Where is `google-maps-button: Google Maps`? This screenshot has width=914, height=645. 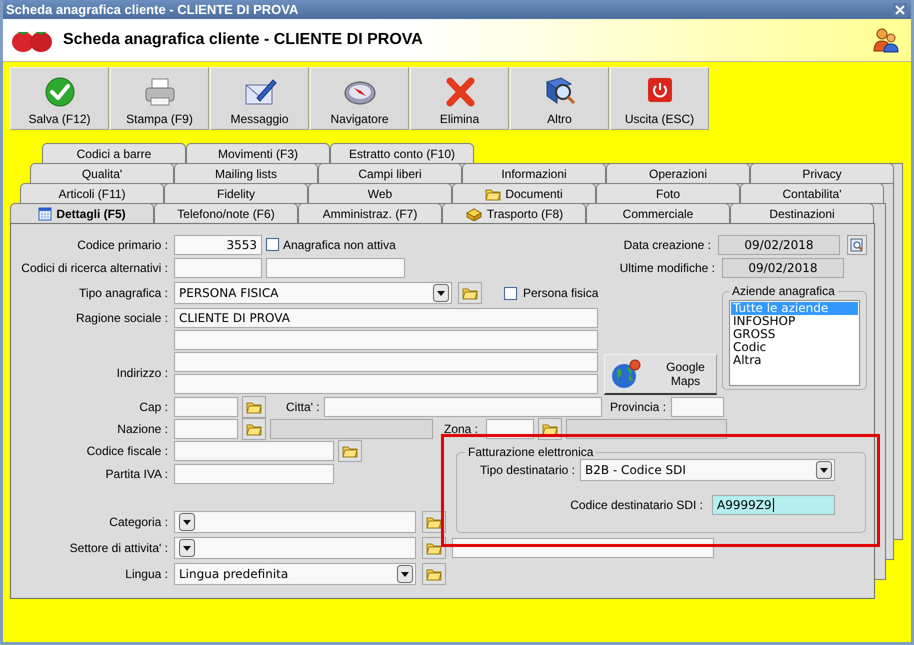 google-maps-button: Google Maps is located at coordinates (660, 374).